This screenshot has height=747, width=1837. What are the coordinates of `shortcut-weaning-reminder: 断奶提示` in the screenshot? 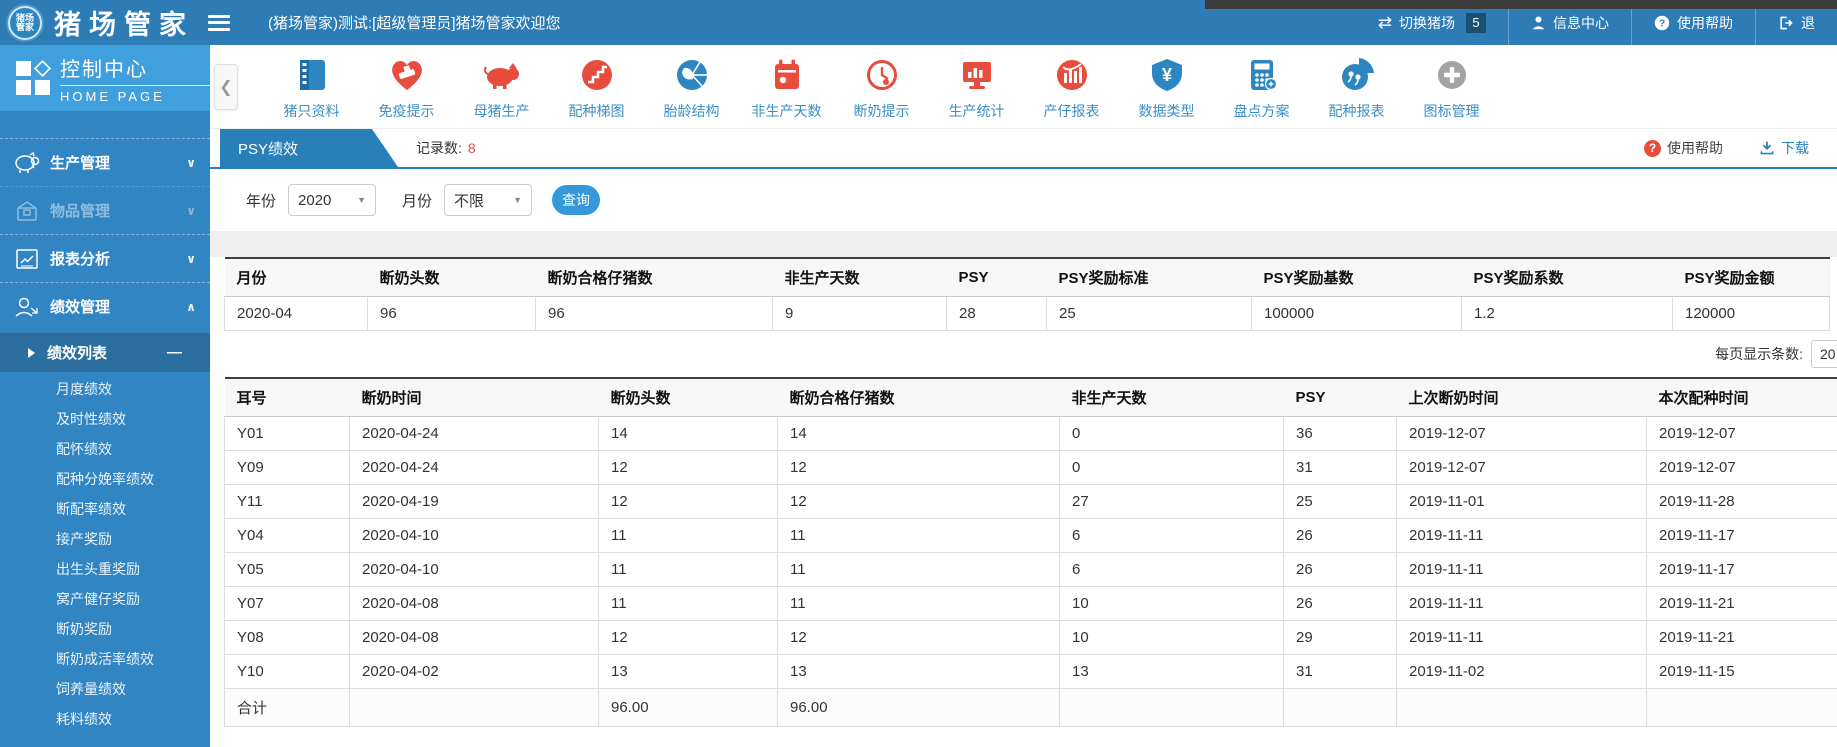 It's located at (881, 87).